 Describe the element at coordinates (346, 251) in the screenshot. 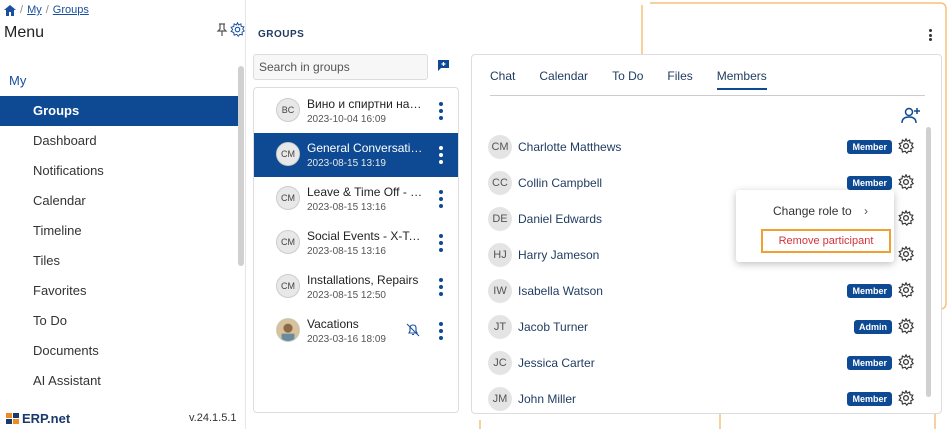

I see `group-date: 2023-08-15 13:16` at that location.